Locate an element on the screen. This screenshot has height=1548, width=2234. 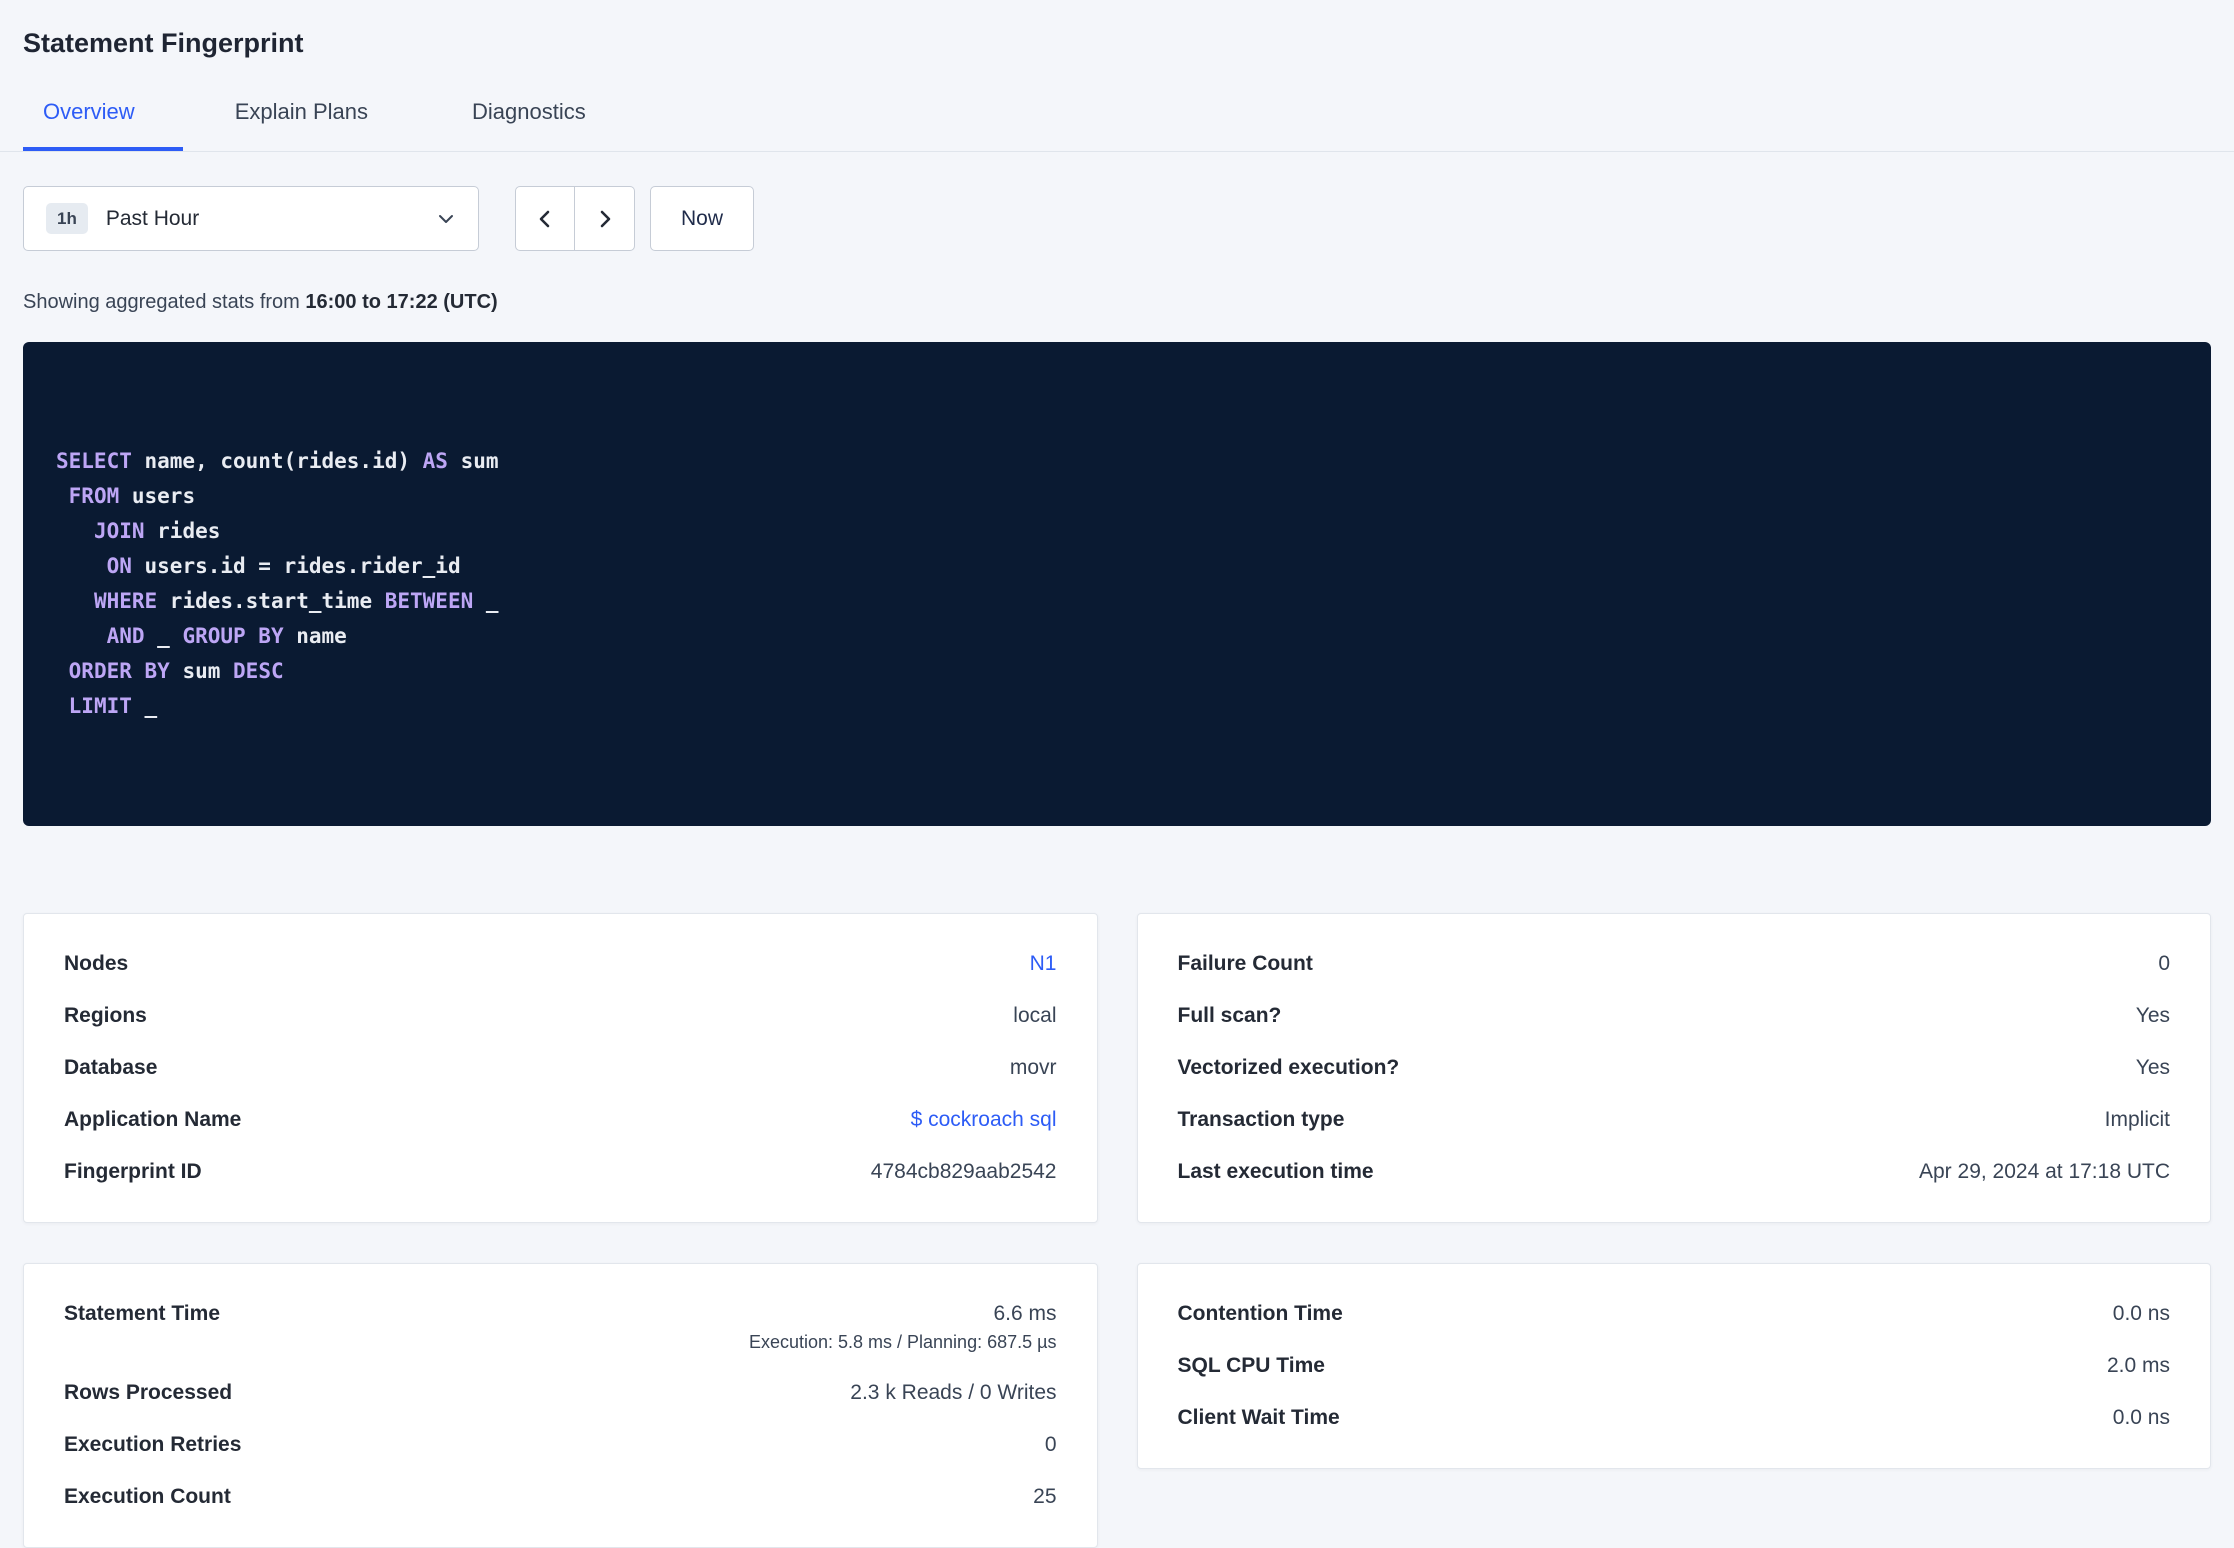
previous-time-button is located at coordinates (545, 218).